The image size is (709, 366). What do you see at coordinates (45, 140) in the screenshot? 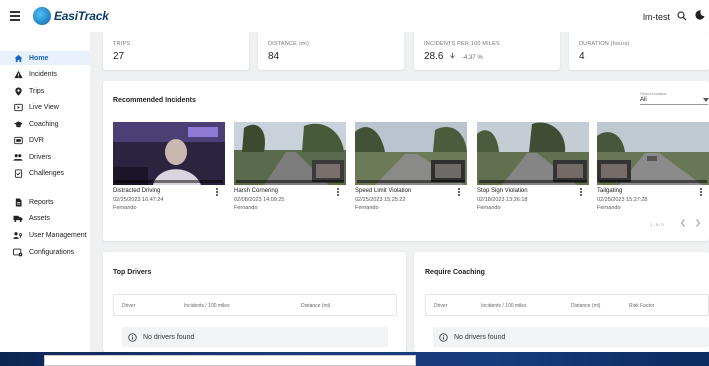
I see `sidebar-item-dvr: DVR` at bounding box center [45, 140].